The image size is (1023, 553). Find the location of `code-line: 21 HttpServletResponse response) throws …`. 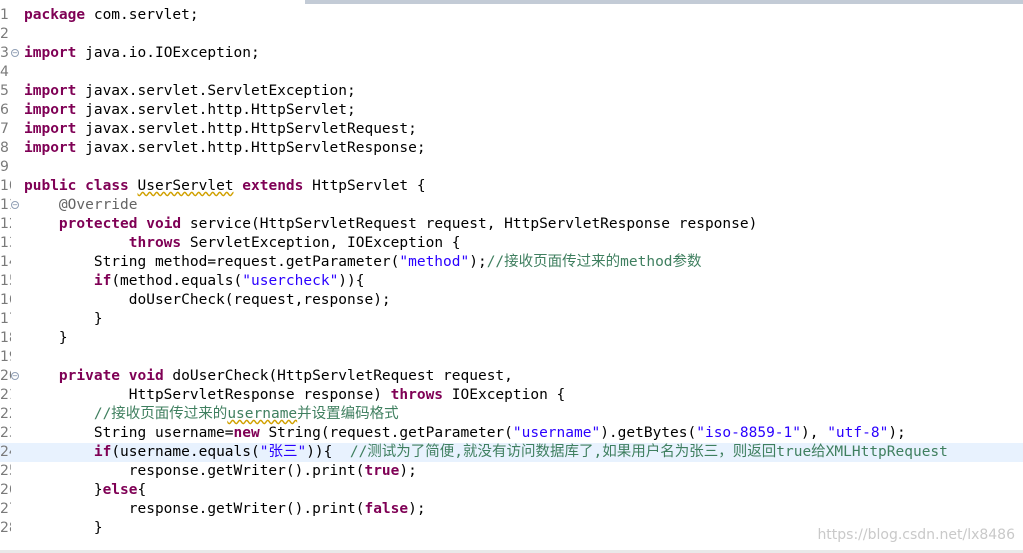

code-line: 21 HttpServletResponse response) throws … is located at coordinates (511, 395).